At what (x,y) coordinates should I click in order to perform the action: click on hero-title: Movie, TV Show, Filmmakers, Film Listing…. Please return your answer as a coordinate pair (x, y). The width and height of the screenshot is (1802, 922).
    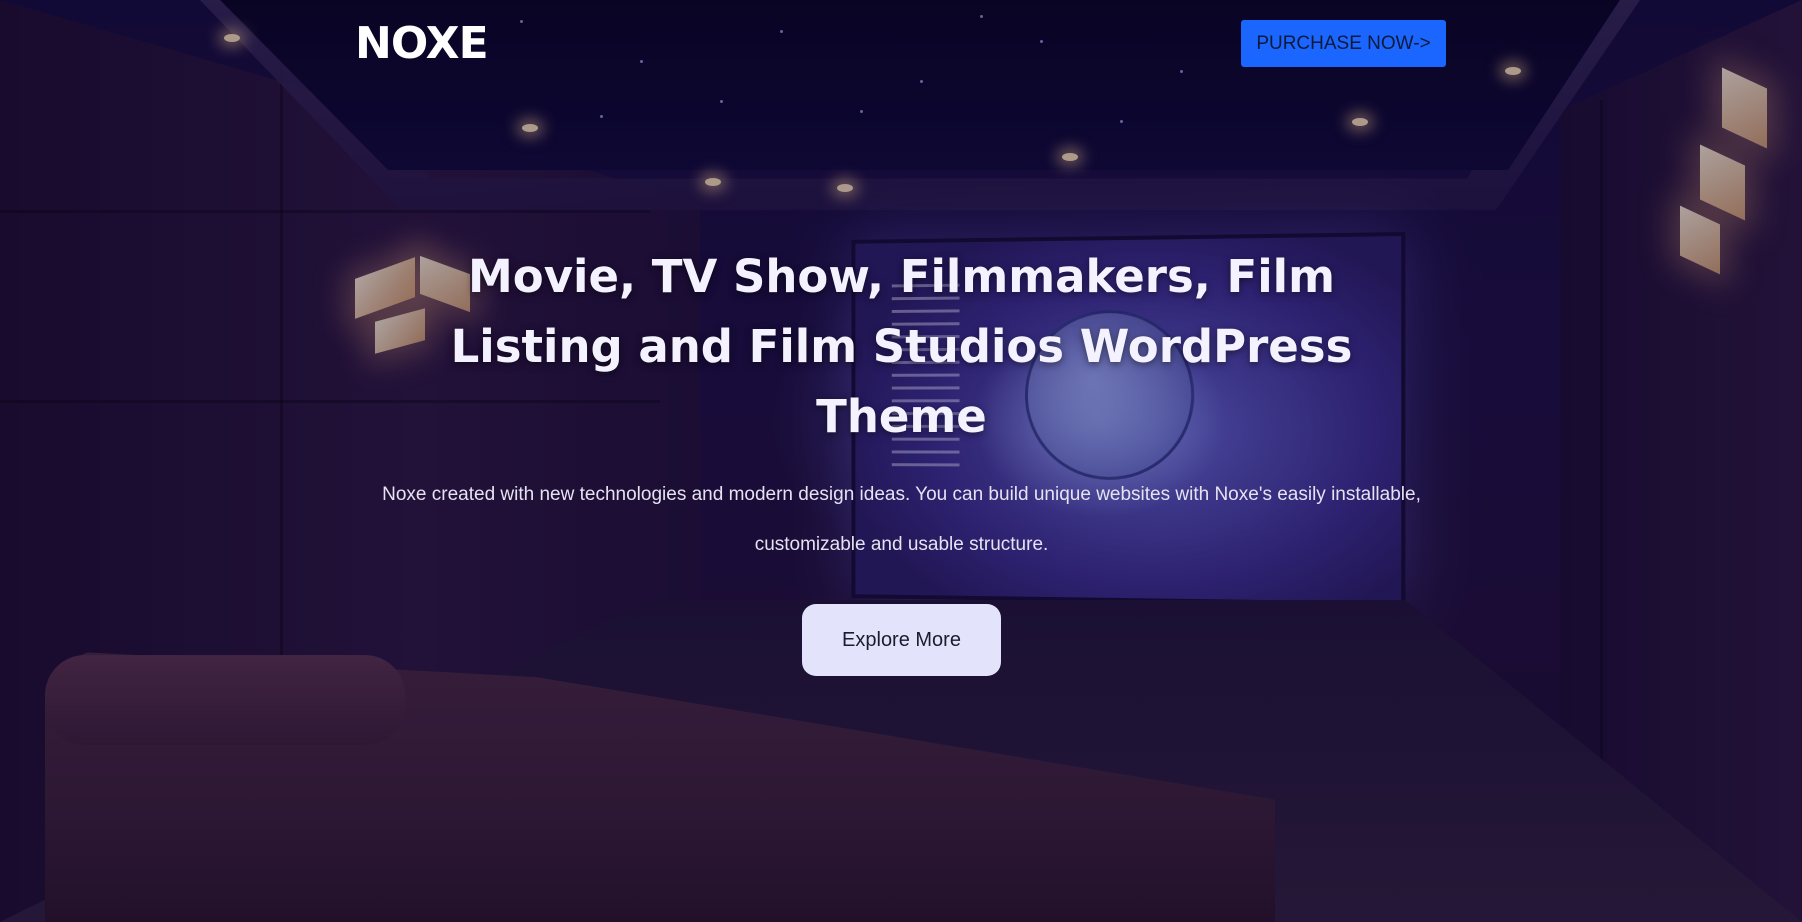
    Looking at the image, I should click on (901, 346).